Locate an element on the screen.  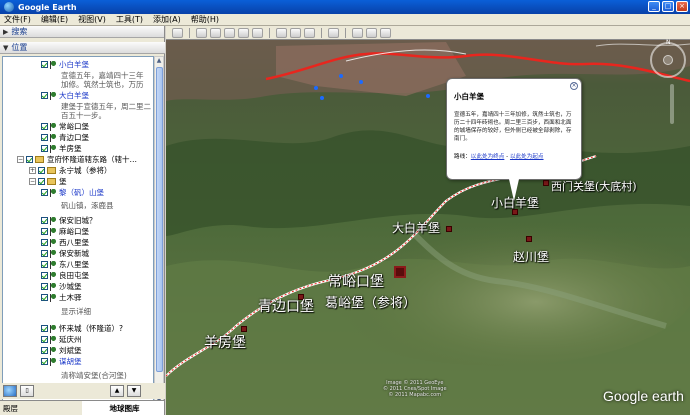
route-from-here-link: 以此处为起点 is located at coordinates (527, 157).